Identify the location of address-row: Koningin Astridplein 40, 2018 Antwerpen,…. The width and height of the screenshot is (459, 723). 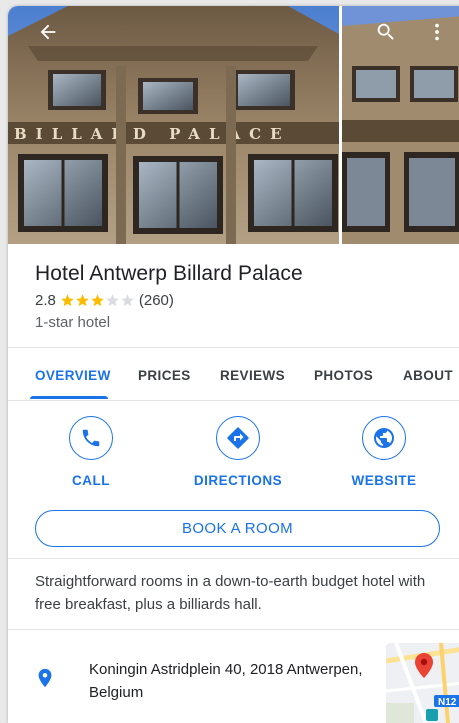
(233, 678).